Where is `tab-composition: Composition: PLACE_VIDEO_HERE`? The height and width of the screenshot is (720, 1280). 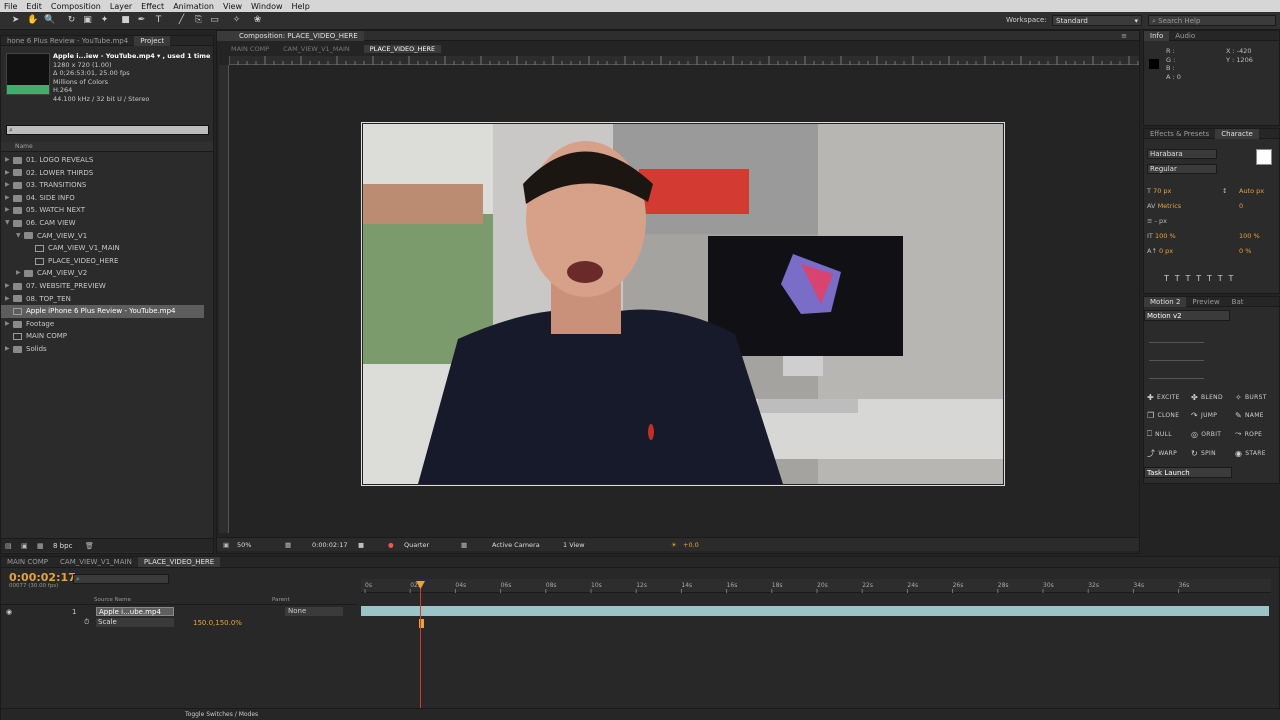 tab-composition: Composition: PLACE_VIDEO_HERE is located at coordinates (290, 35).